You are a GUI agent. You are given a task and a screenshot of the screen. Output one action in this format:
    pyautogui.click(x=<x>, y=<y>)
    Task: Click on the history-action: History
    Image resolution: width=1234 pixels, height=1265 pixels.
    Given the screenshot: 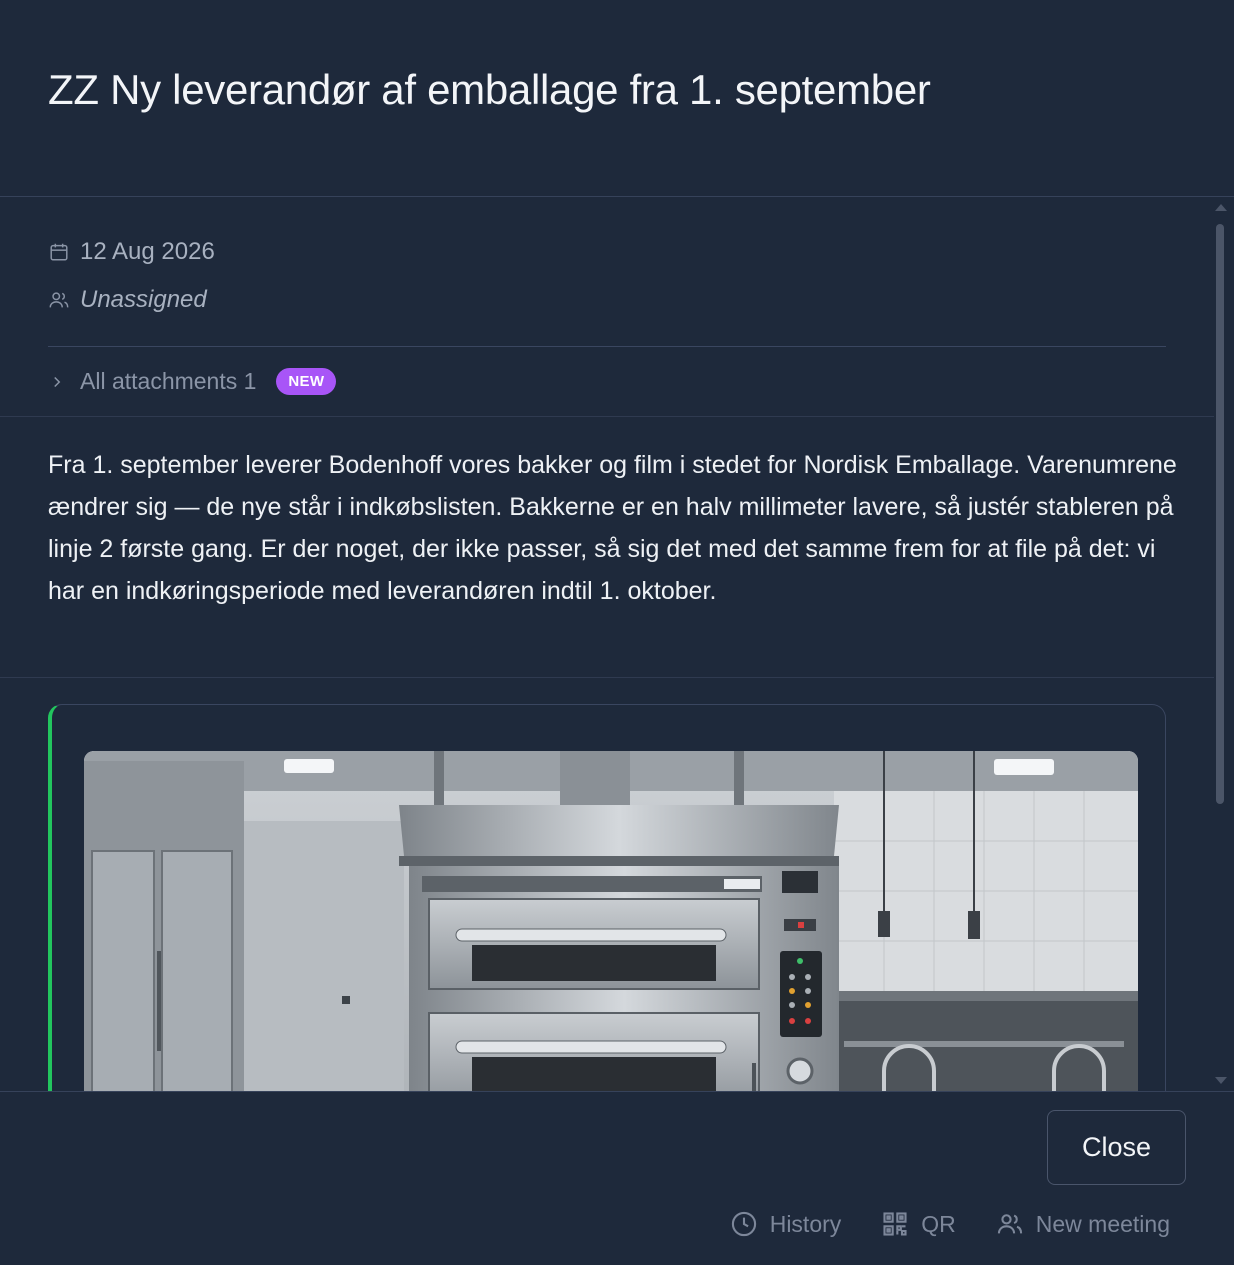 What is the action you would take?
    pyautogui.click(x=786, y=1224)
    